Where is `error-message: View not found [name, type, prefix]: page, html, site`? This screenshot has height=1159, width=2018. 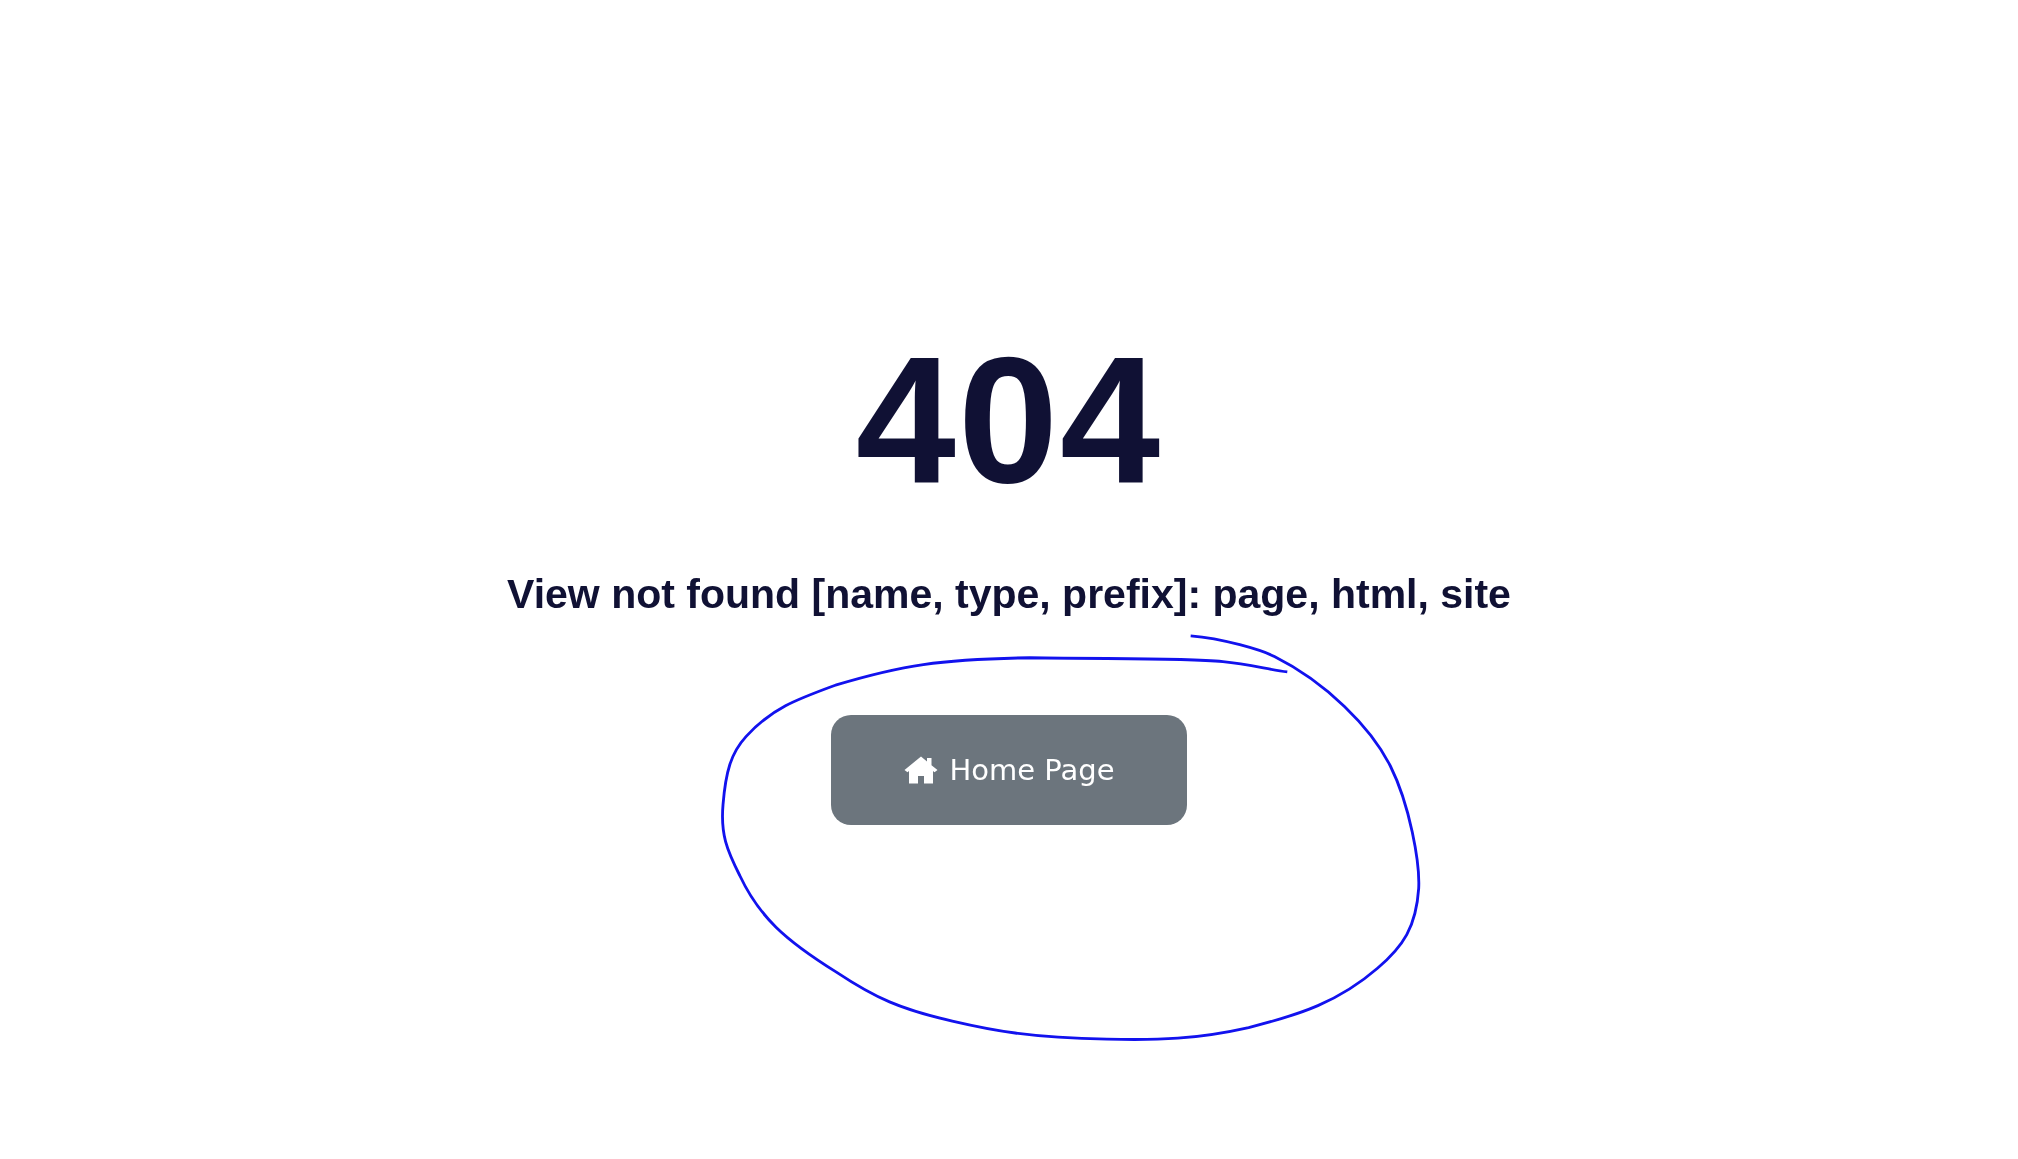
error-message: View not found [name, type, prefix]: page, html, site is located at coordinates (1009, 594).